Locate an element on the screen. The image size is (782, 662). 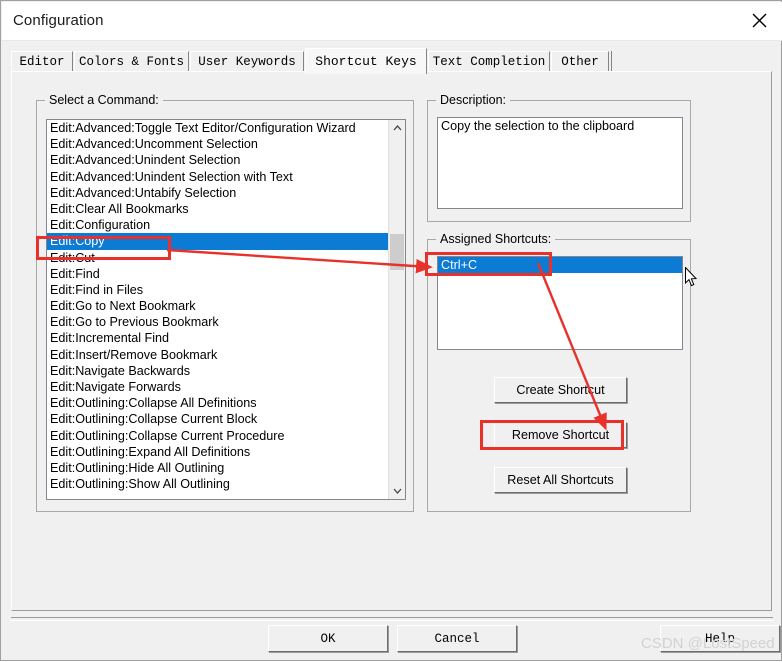
select-command-legend: Select a Command: is located at coordinates (104, 100).